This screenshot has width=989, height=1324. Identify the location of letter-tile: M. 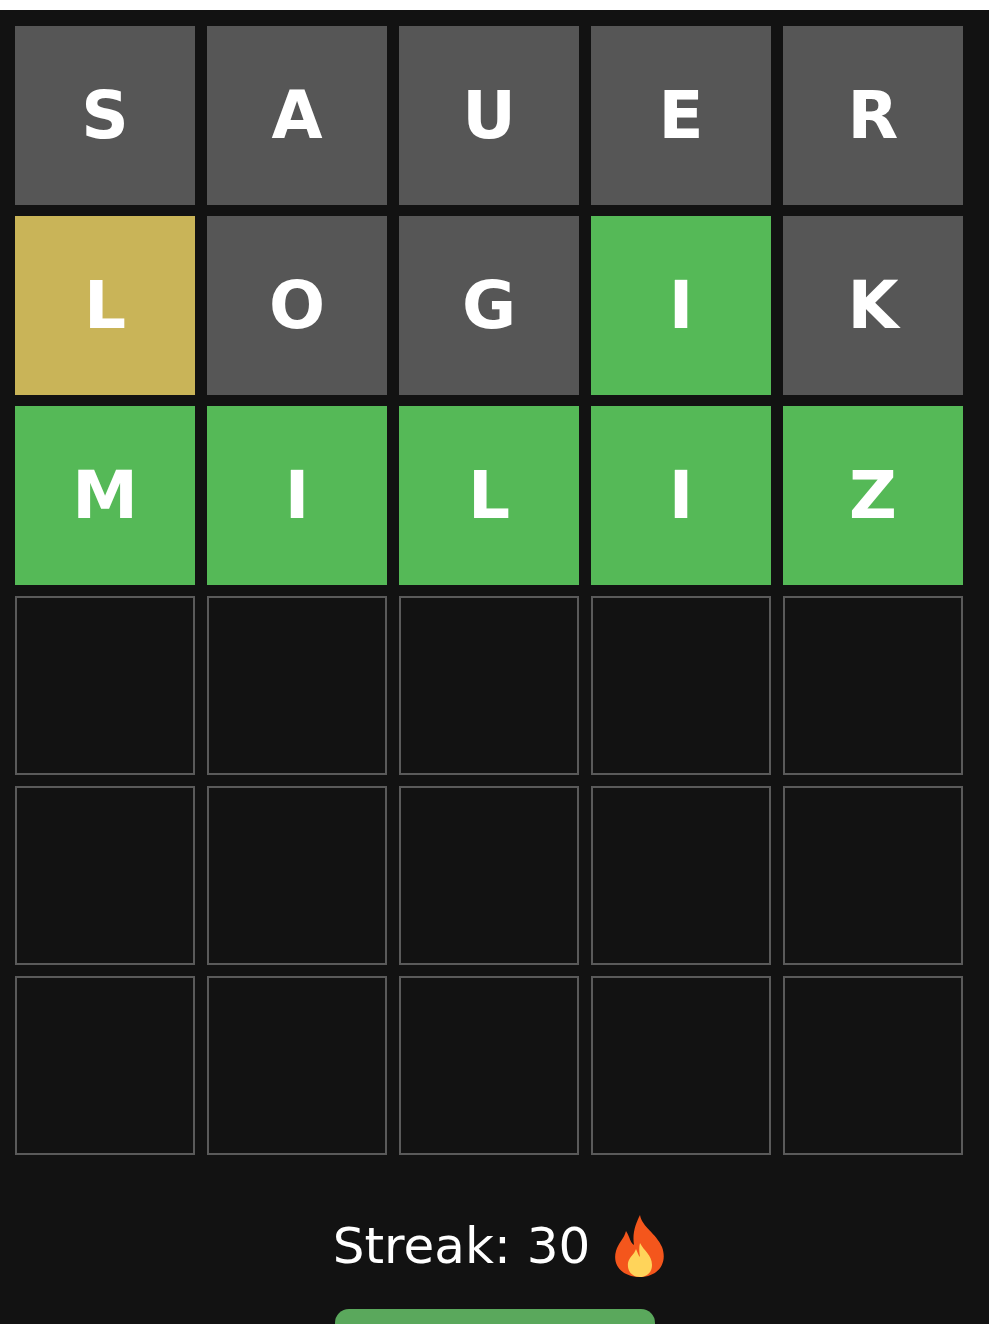
(105, 495).